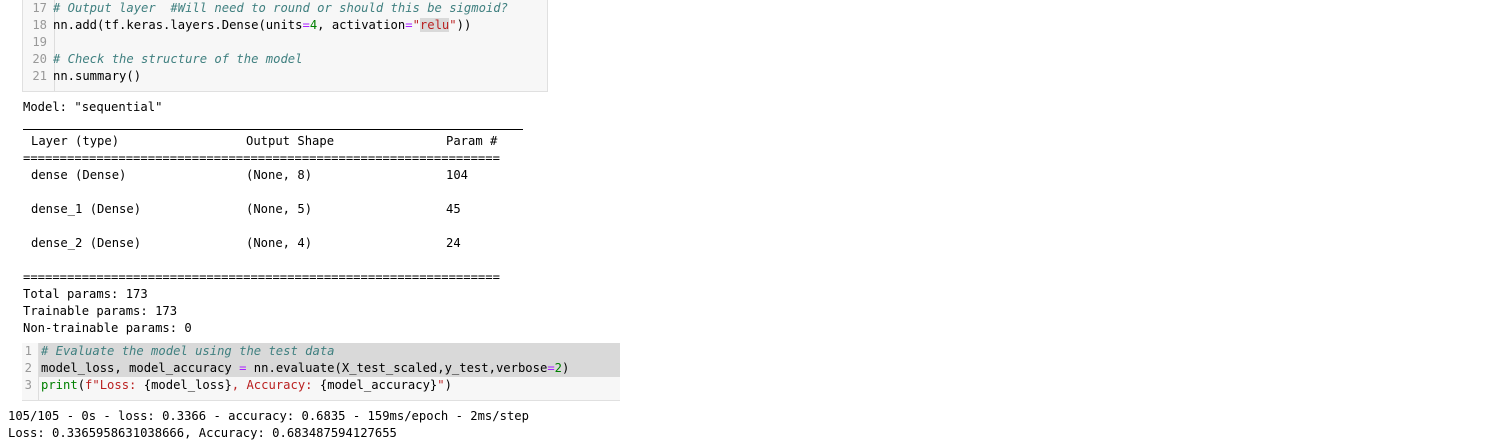 The image size is (1510, 443). What do you see at coordinates (279, 209) in the screenshot?
I see `summary-cell-shape: (None, 5)` at bounding box center [279, 209].